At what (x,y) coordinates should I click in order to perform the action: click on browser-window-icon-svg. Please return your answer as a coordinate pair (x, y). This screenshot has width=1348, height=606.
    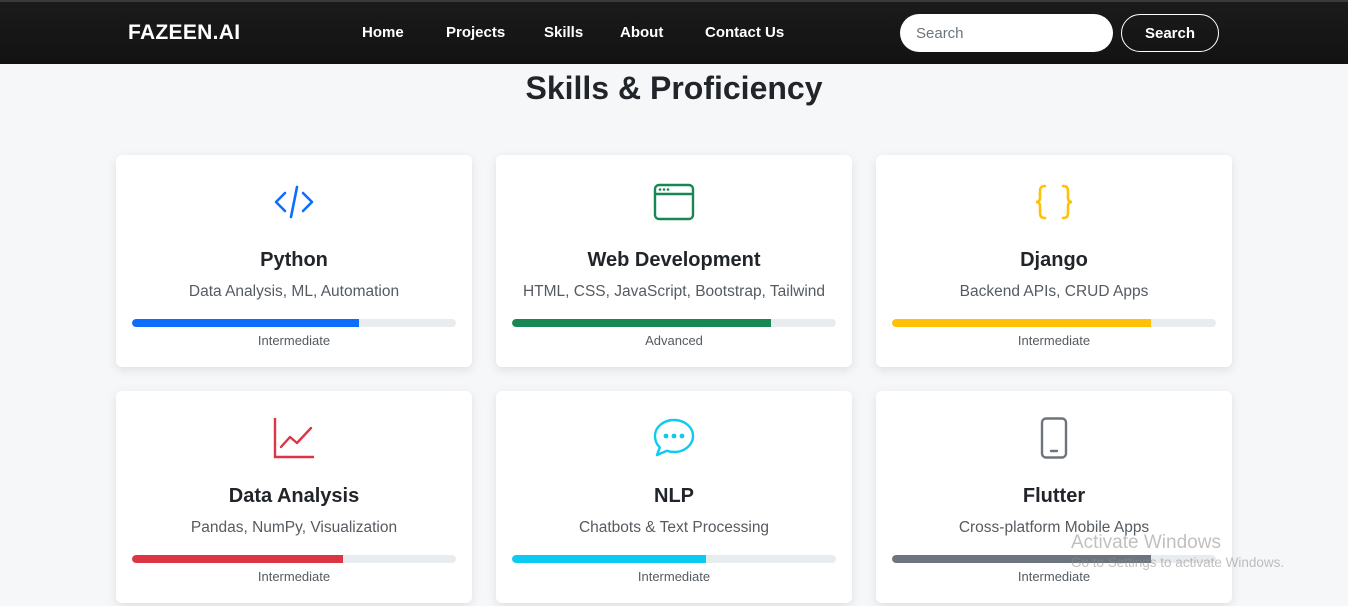
    Looking at the image, I should click on (674, 202).